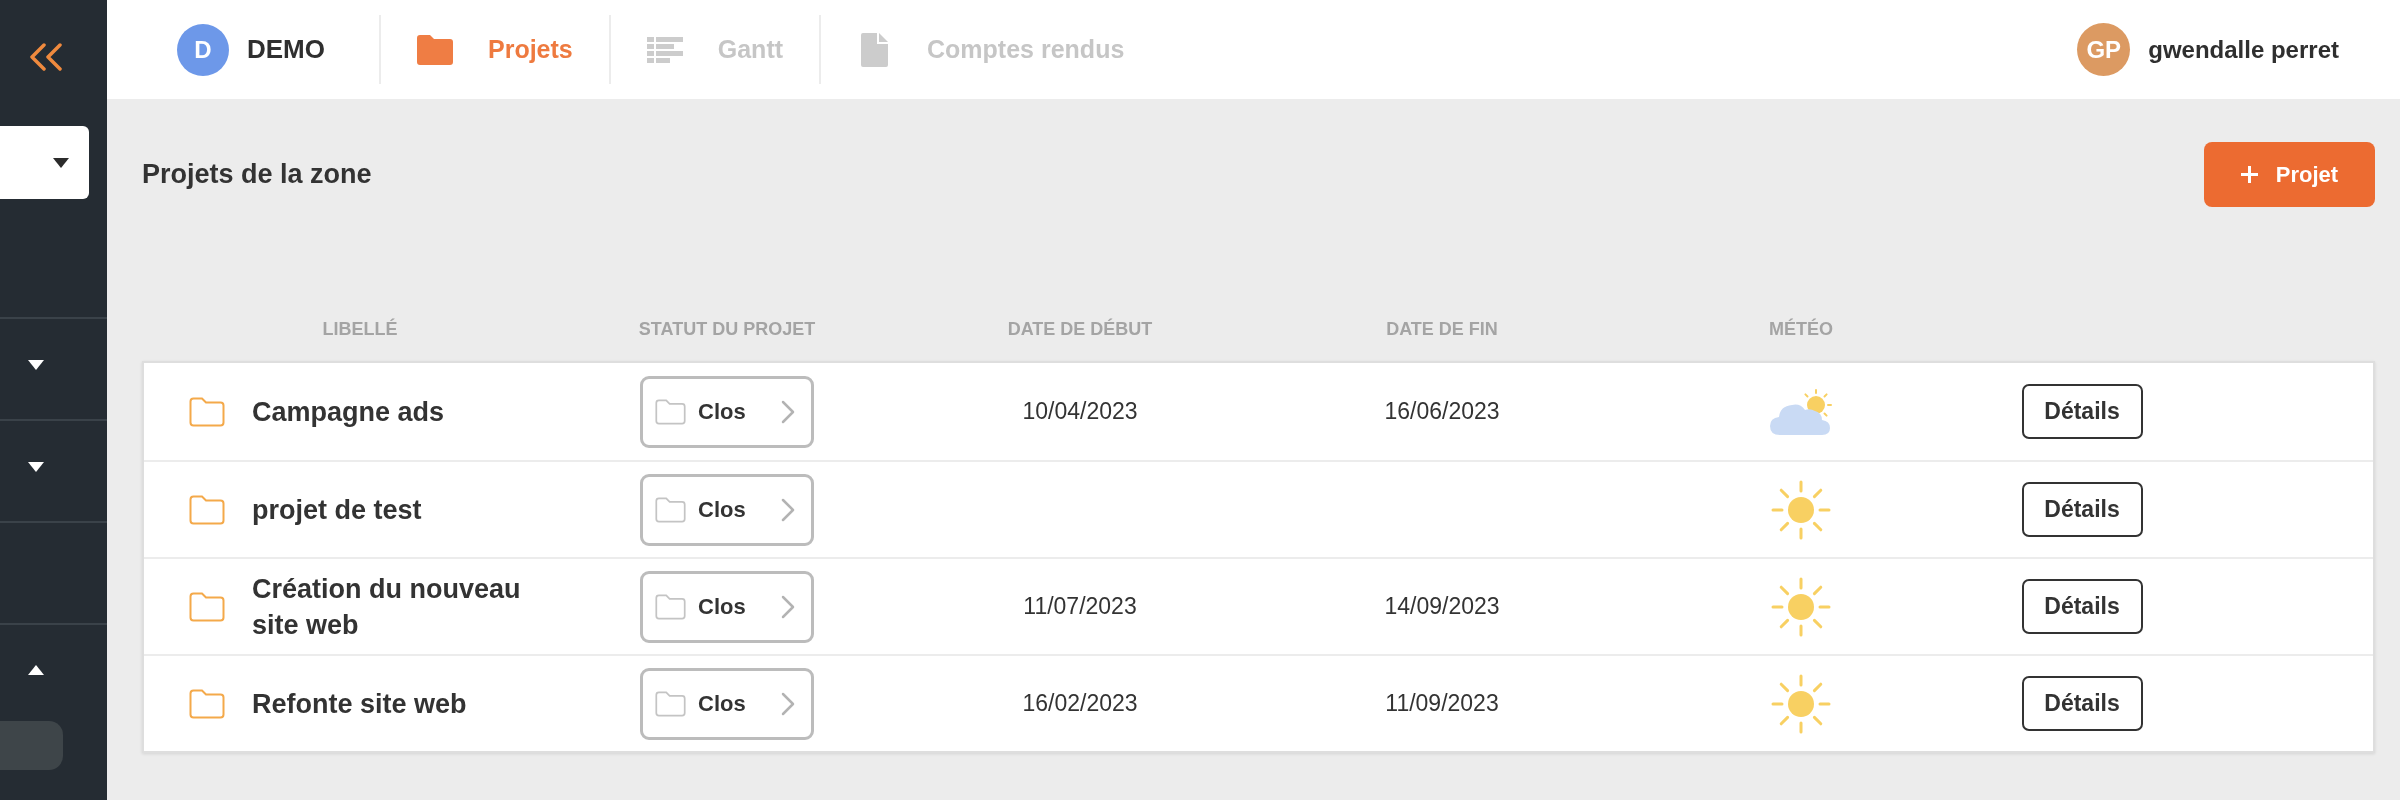  What do you see at coordinates (1442, 412) in the screenshot?
I see `end-date: 16/06/2023` at bounding box center [1442, 412].